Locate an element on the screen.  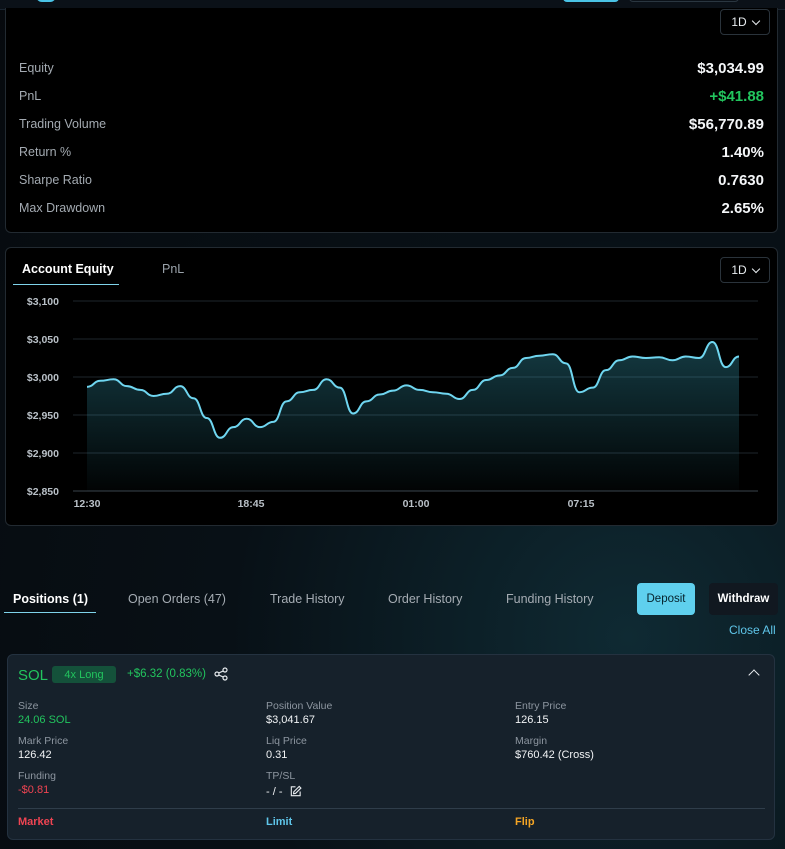
y-tick-label: $3,100 is located at coordinates (43, 302).